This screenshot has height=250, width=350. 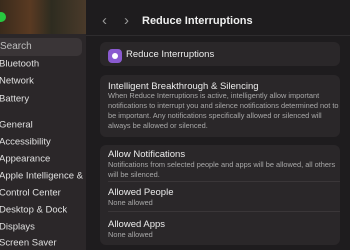 What do you see at coordinates (17, 228) in the screenshot?
I see `sidebar-item-displays: Displays` at bounding box center [17, 228].